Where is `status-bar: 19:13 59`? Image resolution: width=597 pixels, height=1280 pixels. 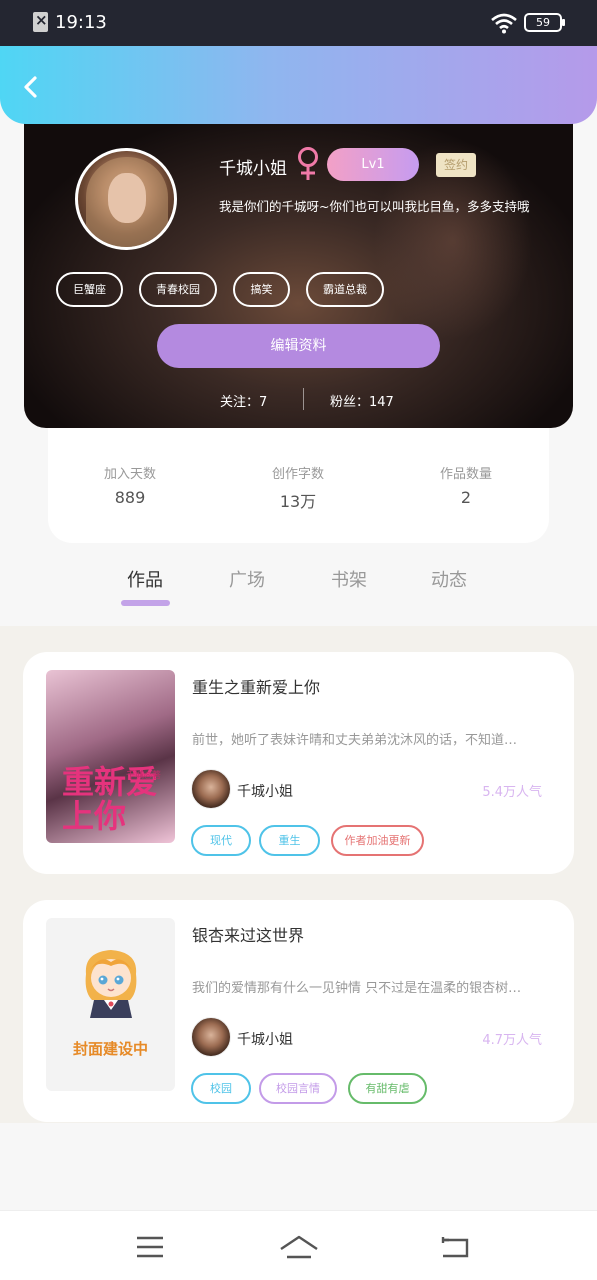
status-bar: 19:13 59 is located at coordinates (298, 23).